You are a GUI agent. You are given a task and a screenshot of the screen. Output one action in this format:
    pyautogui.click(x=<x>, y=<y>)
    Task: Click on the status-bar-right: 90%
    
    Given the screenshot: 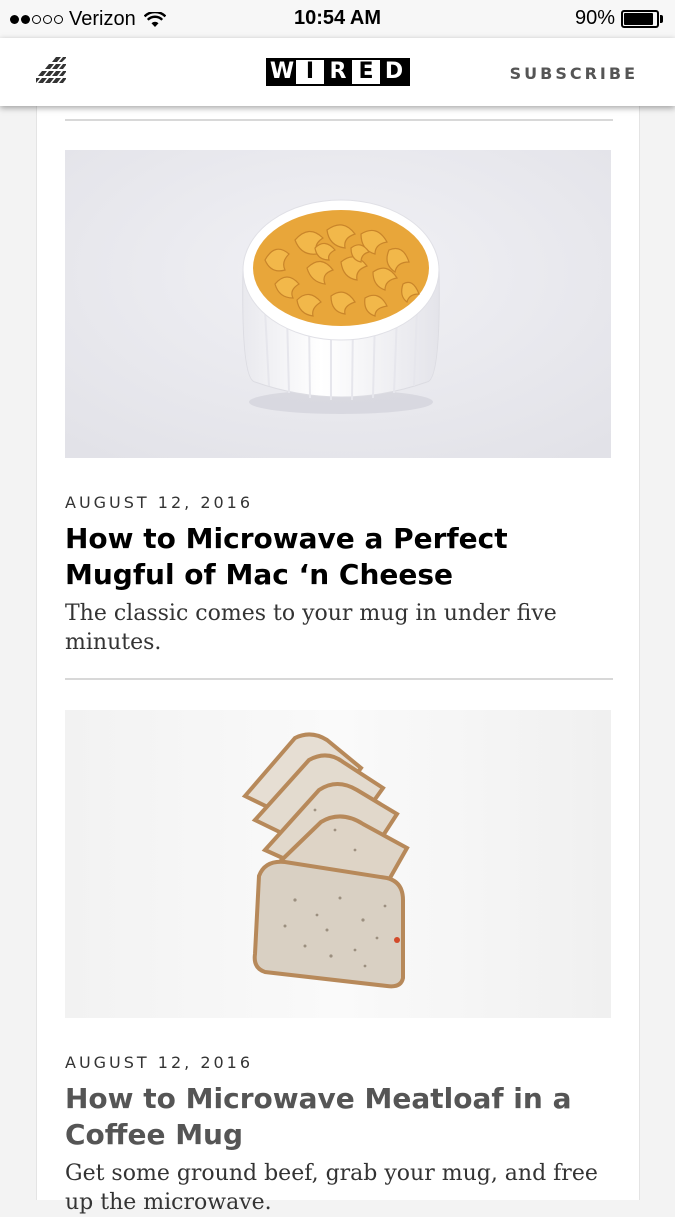 What is the action you would take?
    pyautogui.click(x=620, y=18)
    